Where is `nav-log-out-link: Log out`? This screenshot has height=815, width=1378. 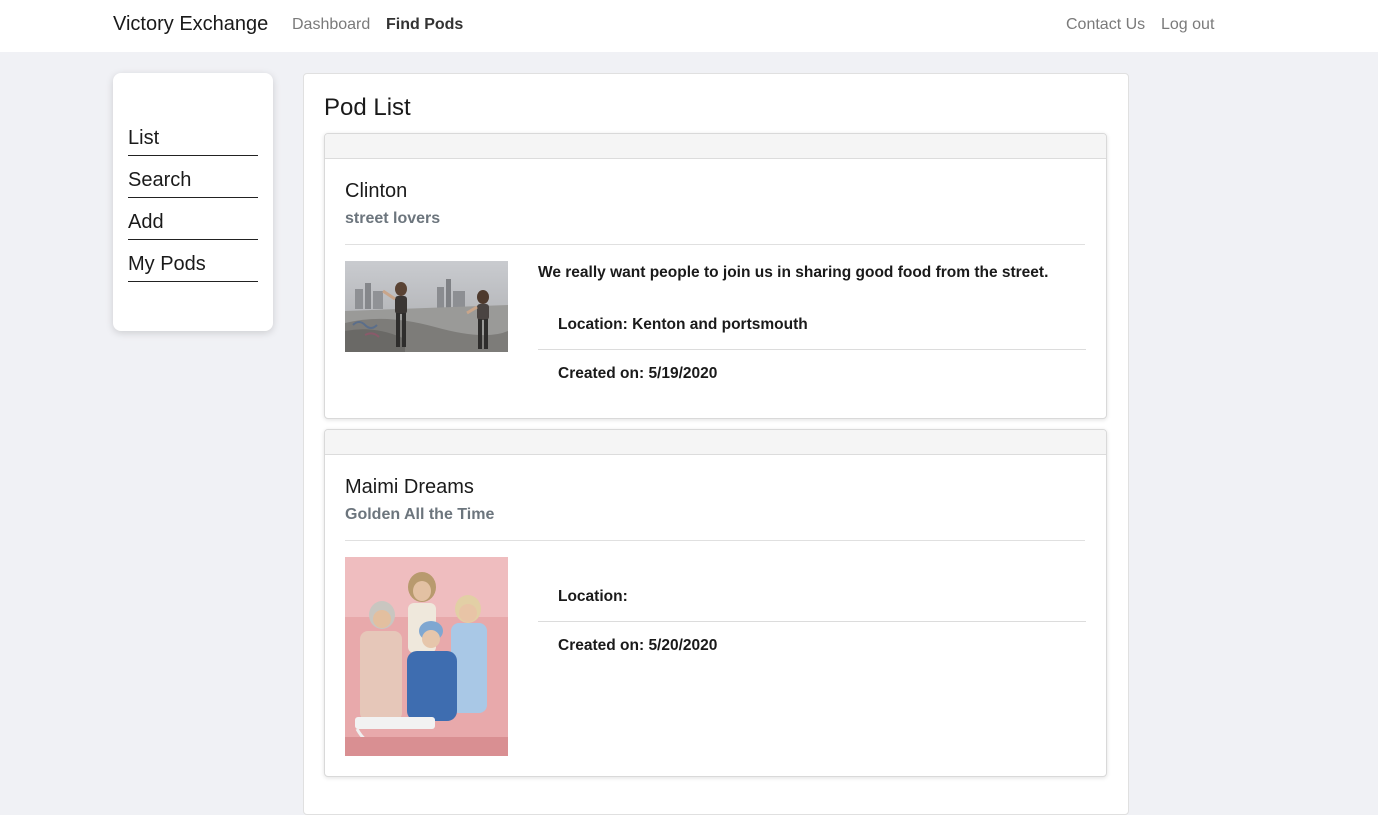 nav-log-out-link: Log out is located at coordinates (1187, 25).